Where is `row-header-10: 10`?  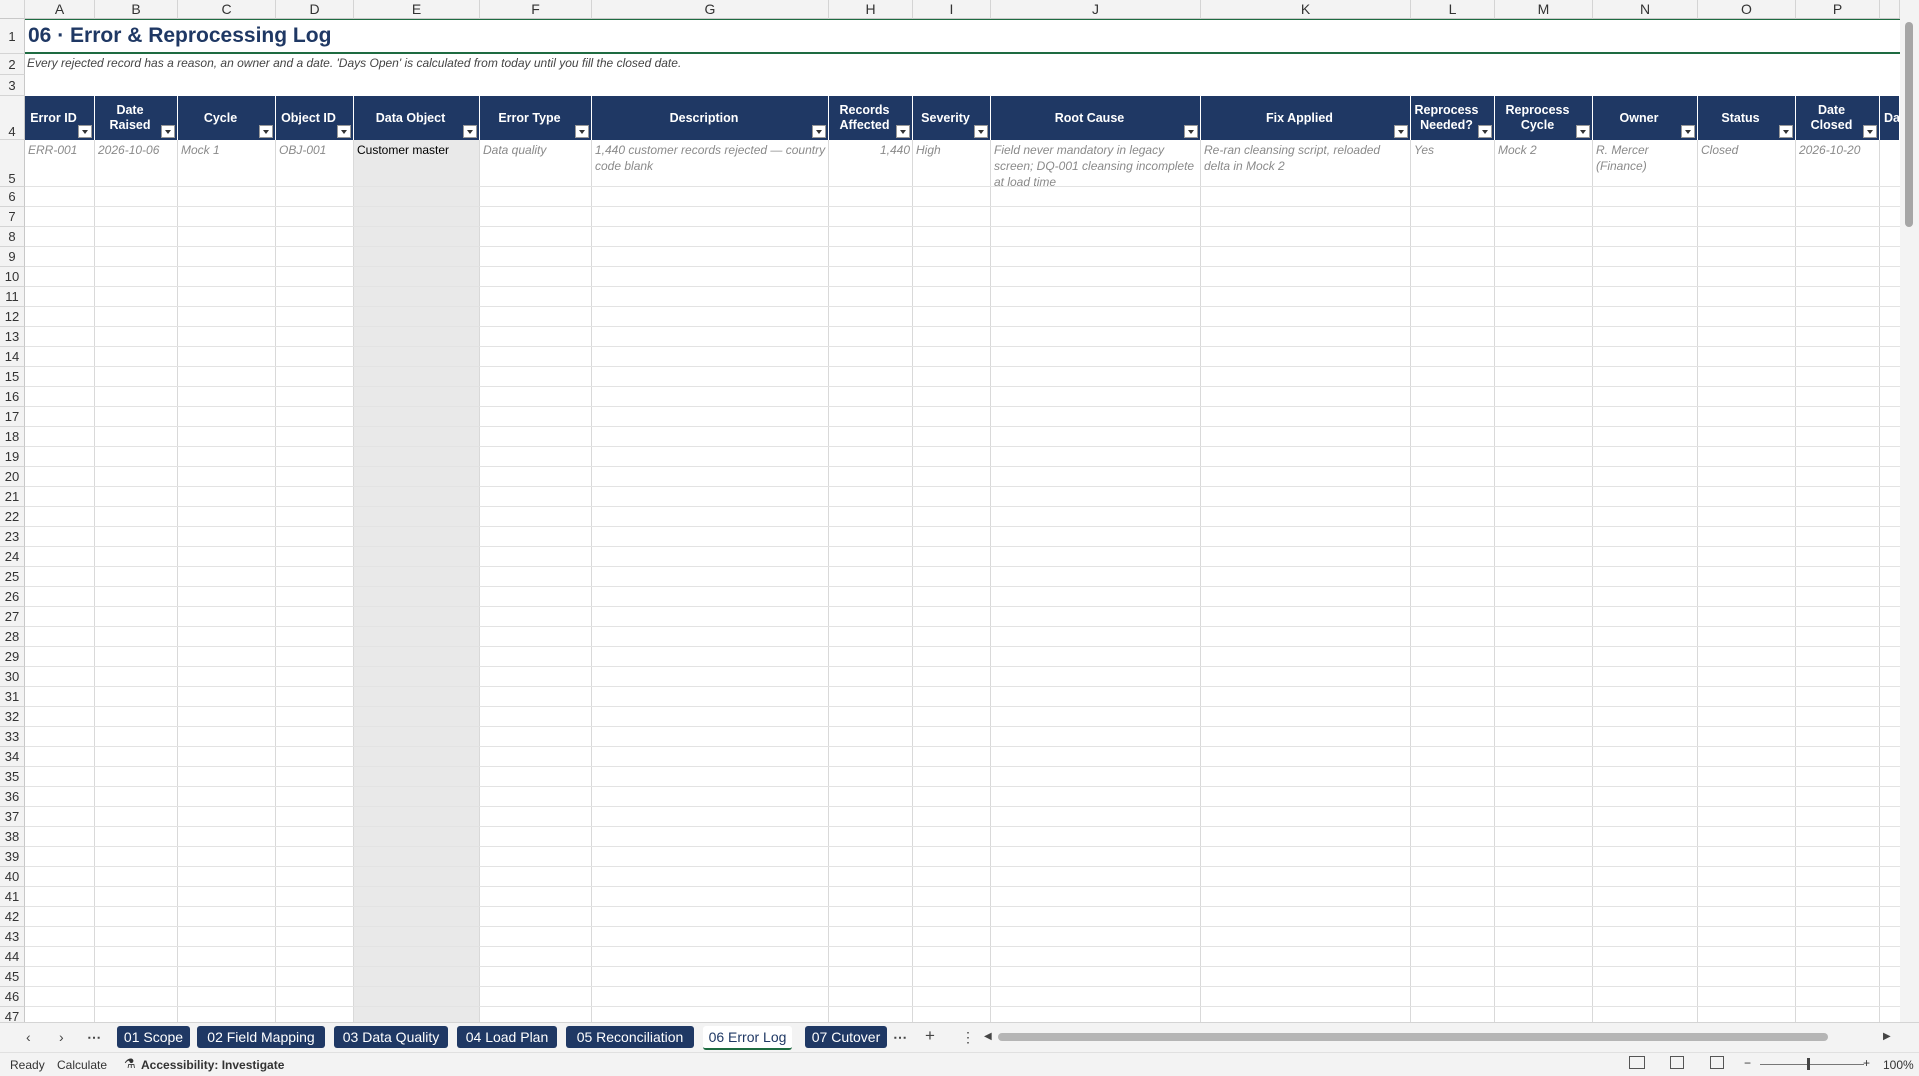
row-header-10: 10 is located at coordinates (12, 277).